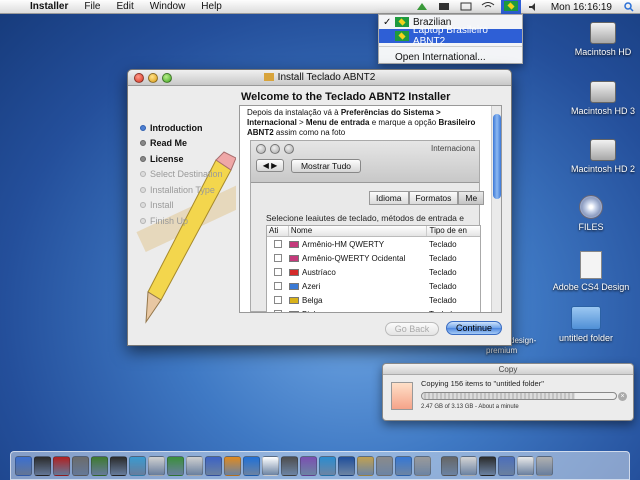  What do you see at coordinates (412, 329) in the screenshot?
I see `go-back-button: Go Back` at bounding box center [412, 329].